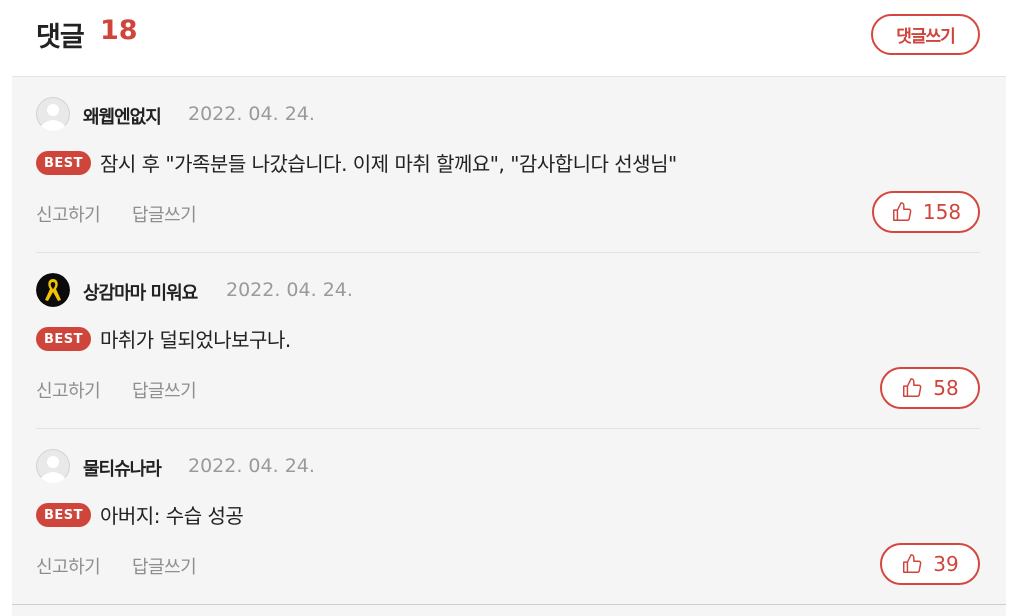  Describe the element at coordinates (60, 37) in the screenshot. I see `comments-title: 댓글` at that location.